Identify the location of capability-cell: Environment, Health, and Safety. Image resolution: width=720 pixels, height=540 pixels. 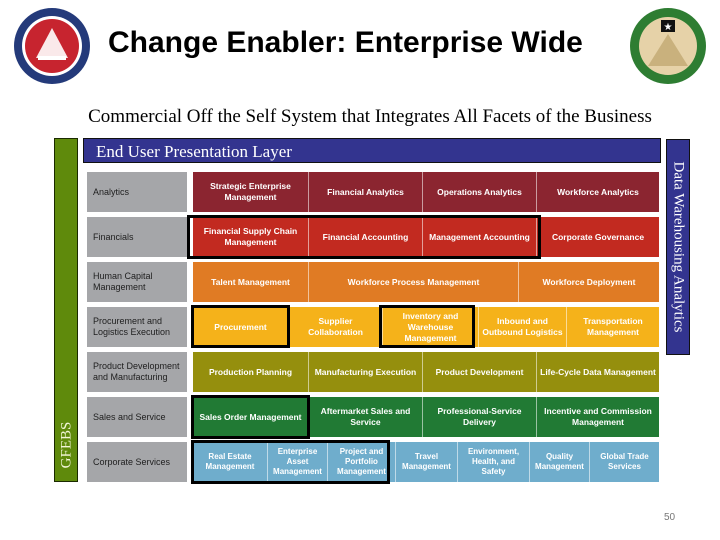
(494, 462).